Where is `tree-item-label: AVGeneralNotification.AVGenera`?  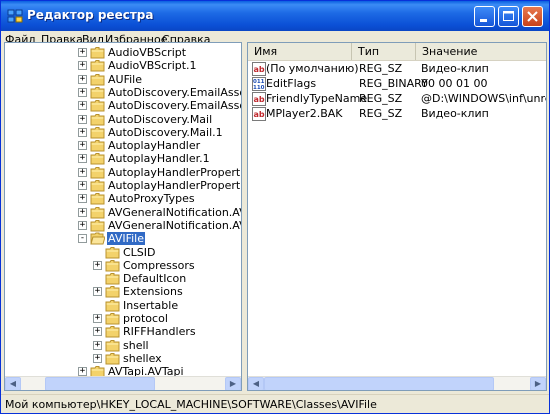 tree-item-label: AVGeneralNotification.AVGenera is located at coordinates (174, 225).